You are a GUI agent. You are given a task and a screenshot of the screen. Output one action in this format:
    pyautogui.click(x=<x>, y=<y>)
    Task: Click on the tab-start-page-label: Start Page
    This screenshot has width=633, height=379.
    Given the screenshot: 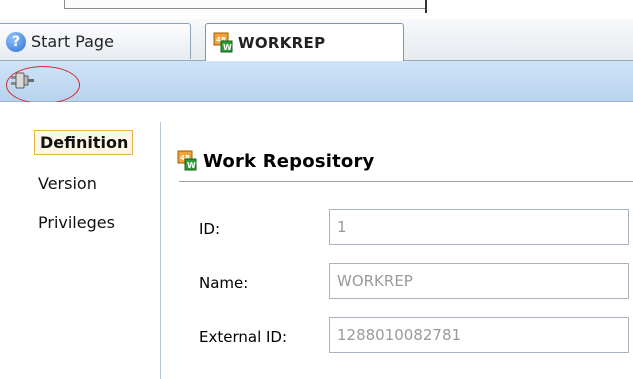 What is the action you would take?
    pyautogui.click(x=72, y=41)
    